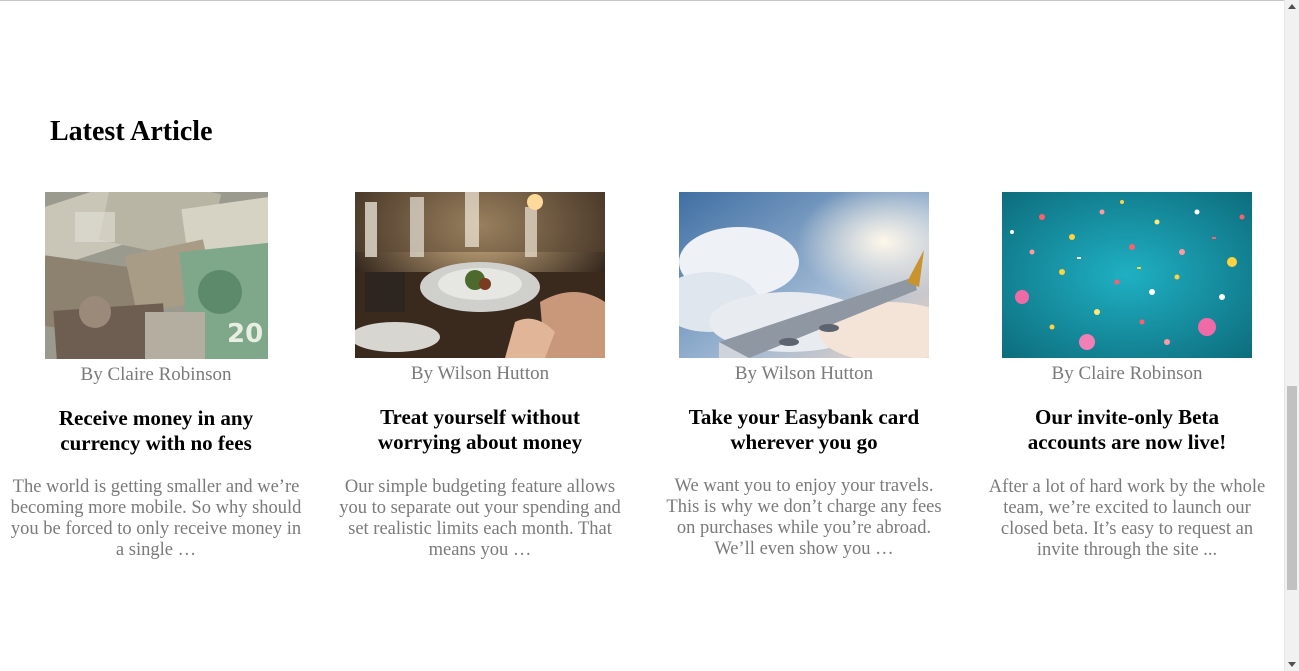  Describe the element at coordinates (1292, 6) in the screenshot. I see `scroll-up-arrow-icon` at that location.